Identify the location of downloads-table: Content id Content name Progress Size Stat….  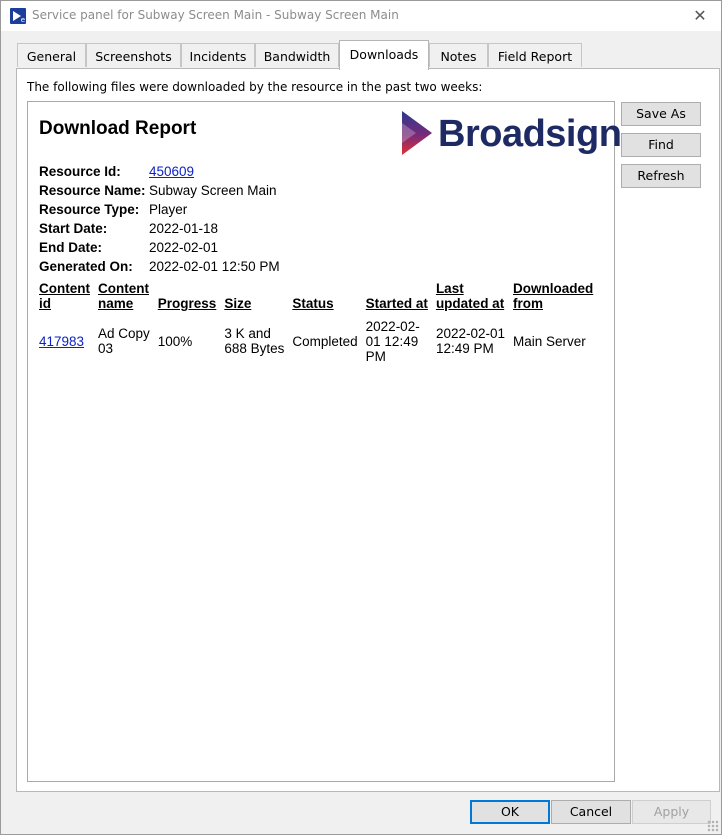
(320, 323).